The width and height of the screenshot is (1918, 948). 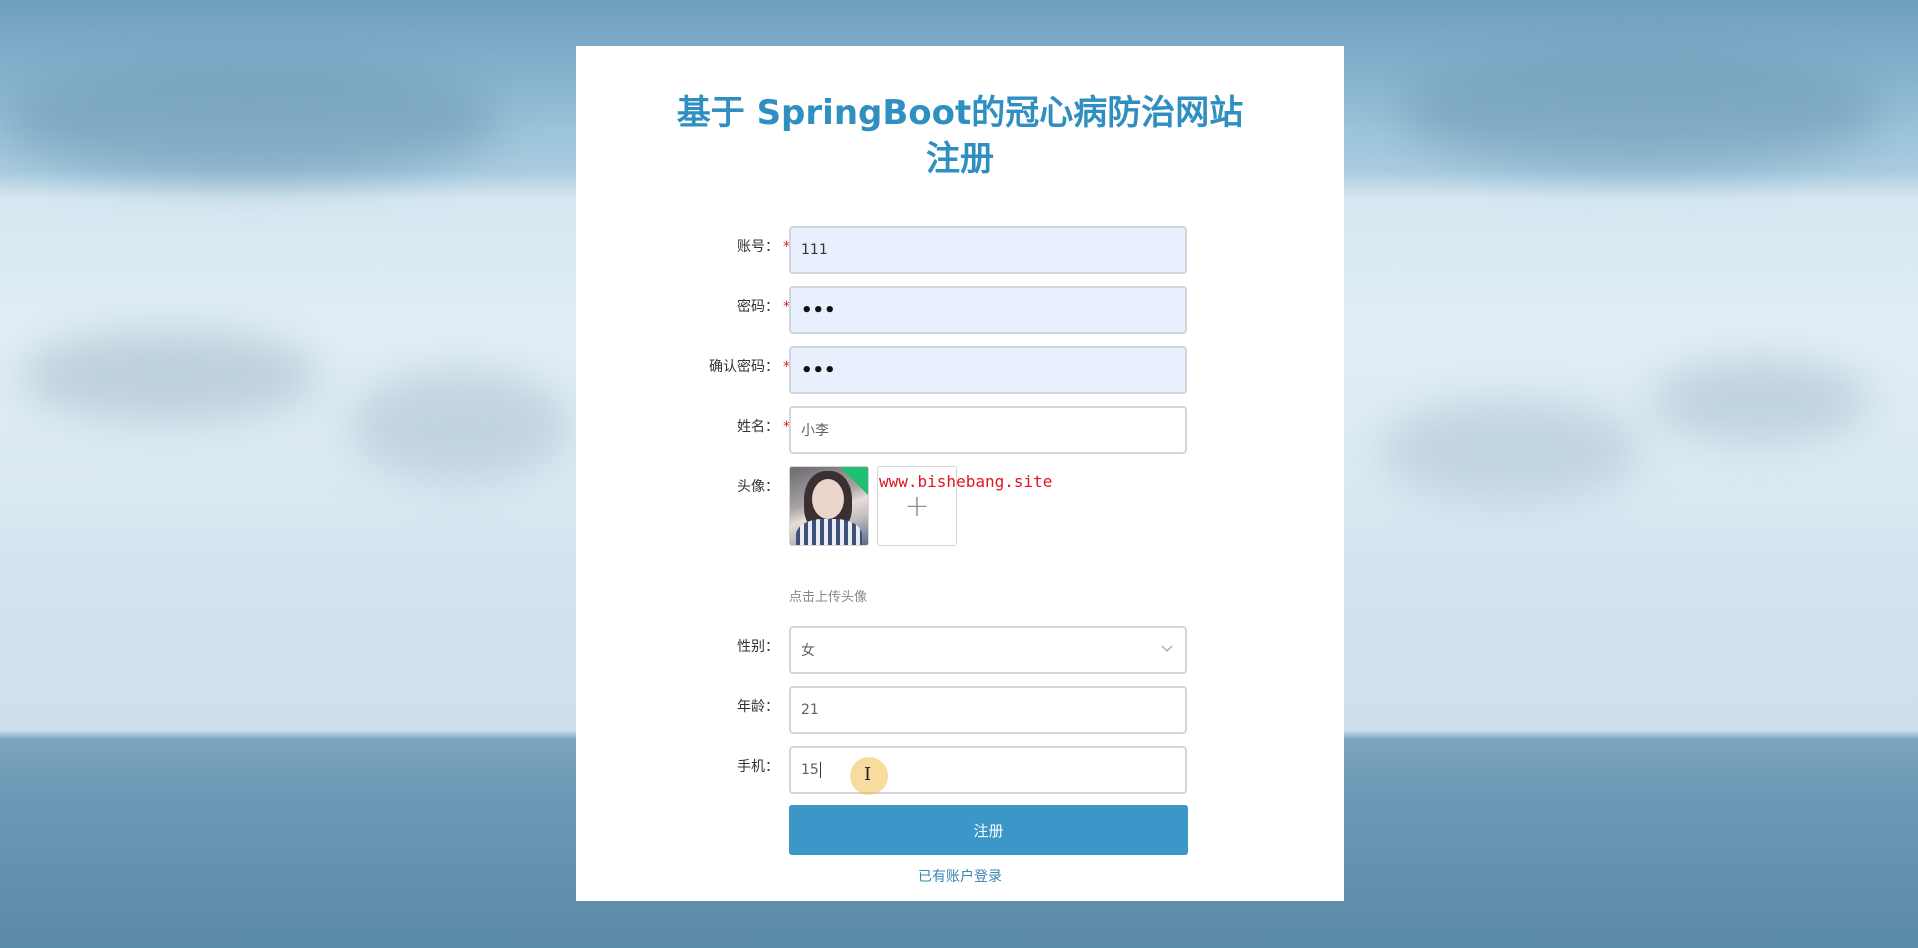 I want to click on confirm-password-row: 确认密码： * •••, so click(x=960, y=371).